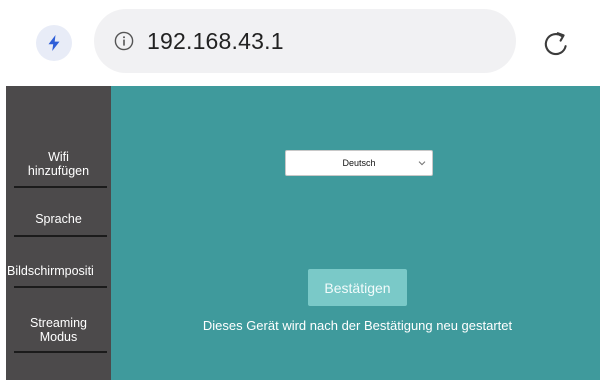 The width and height of the screenshot is (600, 380). Describe the element at coordinates (357, 287) in the screenshot. I see `confirm-button: Bestätigen` at that location.